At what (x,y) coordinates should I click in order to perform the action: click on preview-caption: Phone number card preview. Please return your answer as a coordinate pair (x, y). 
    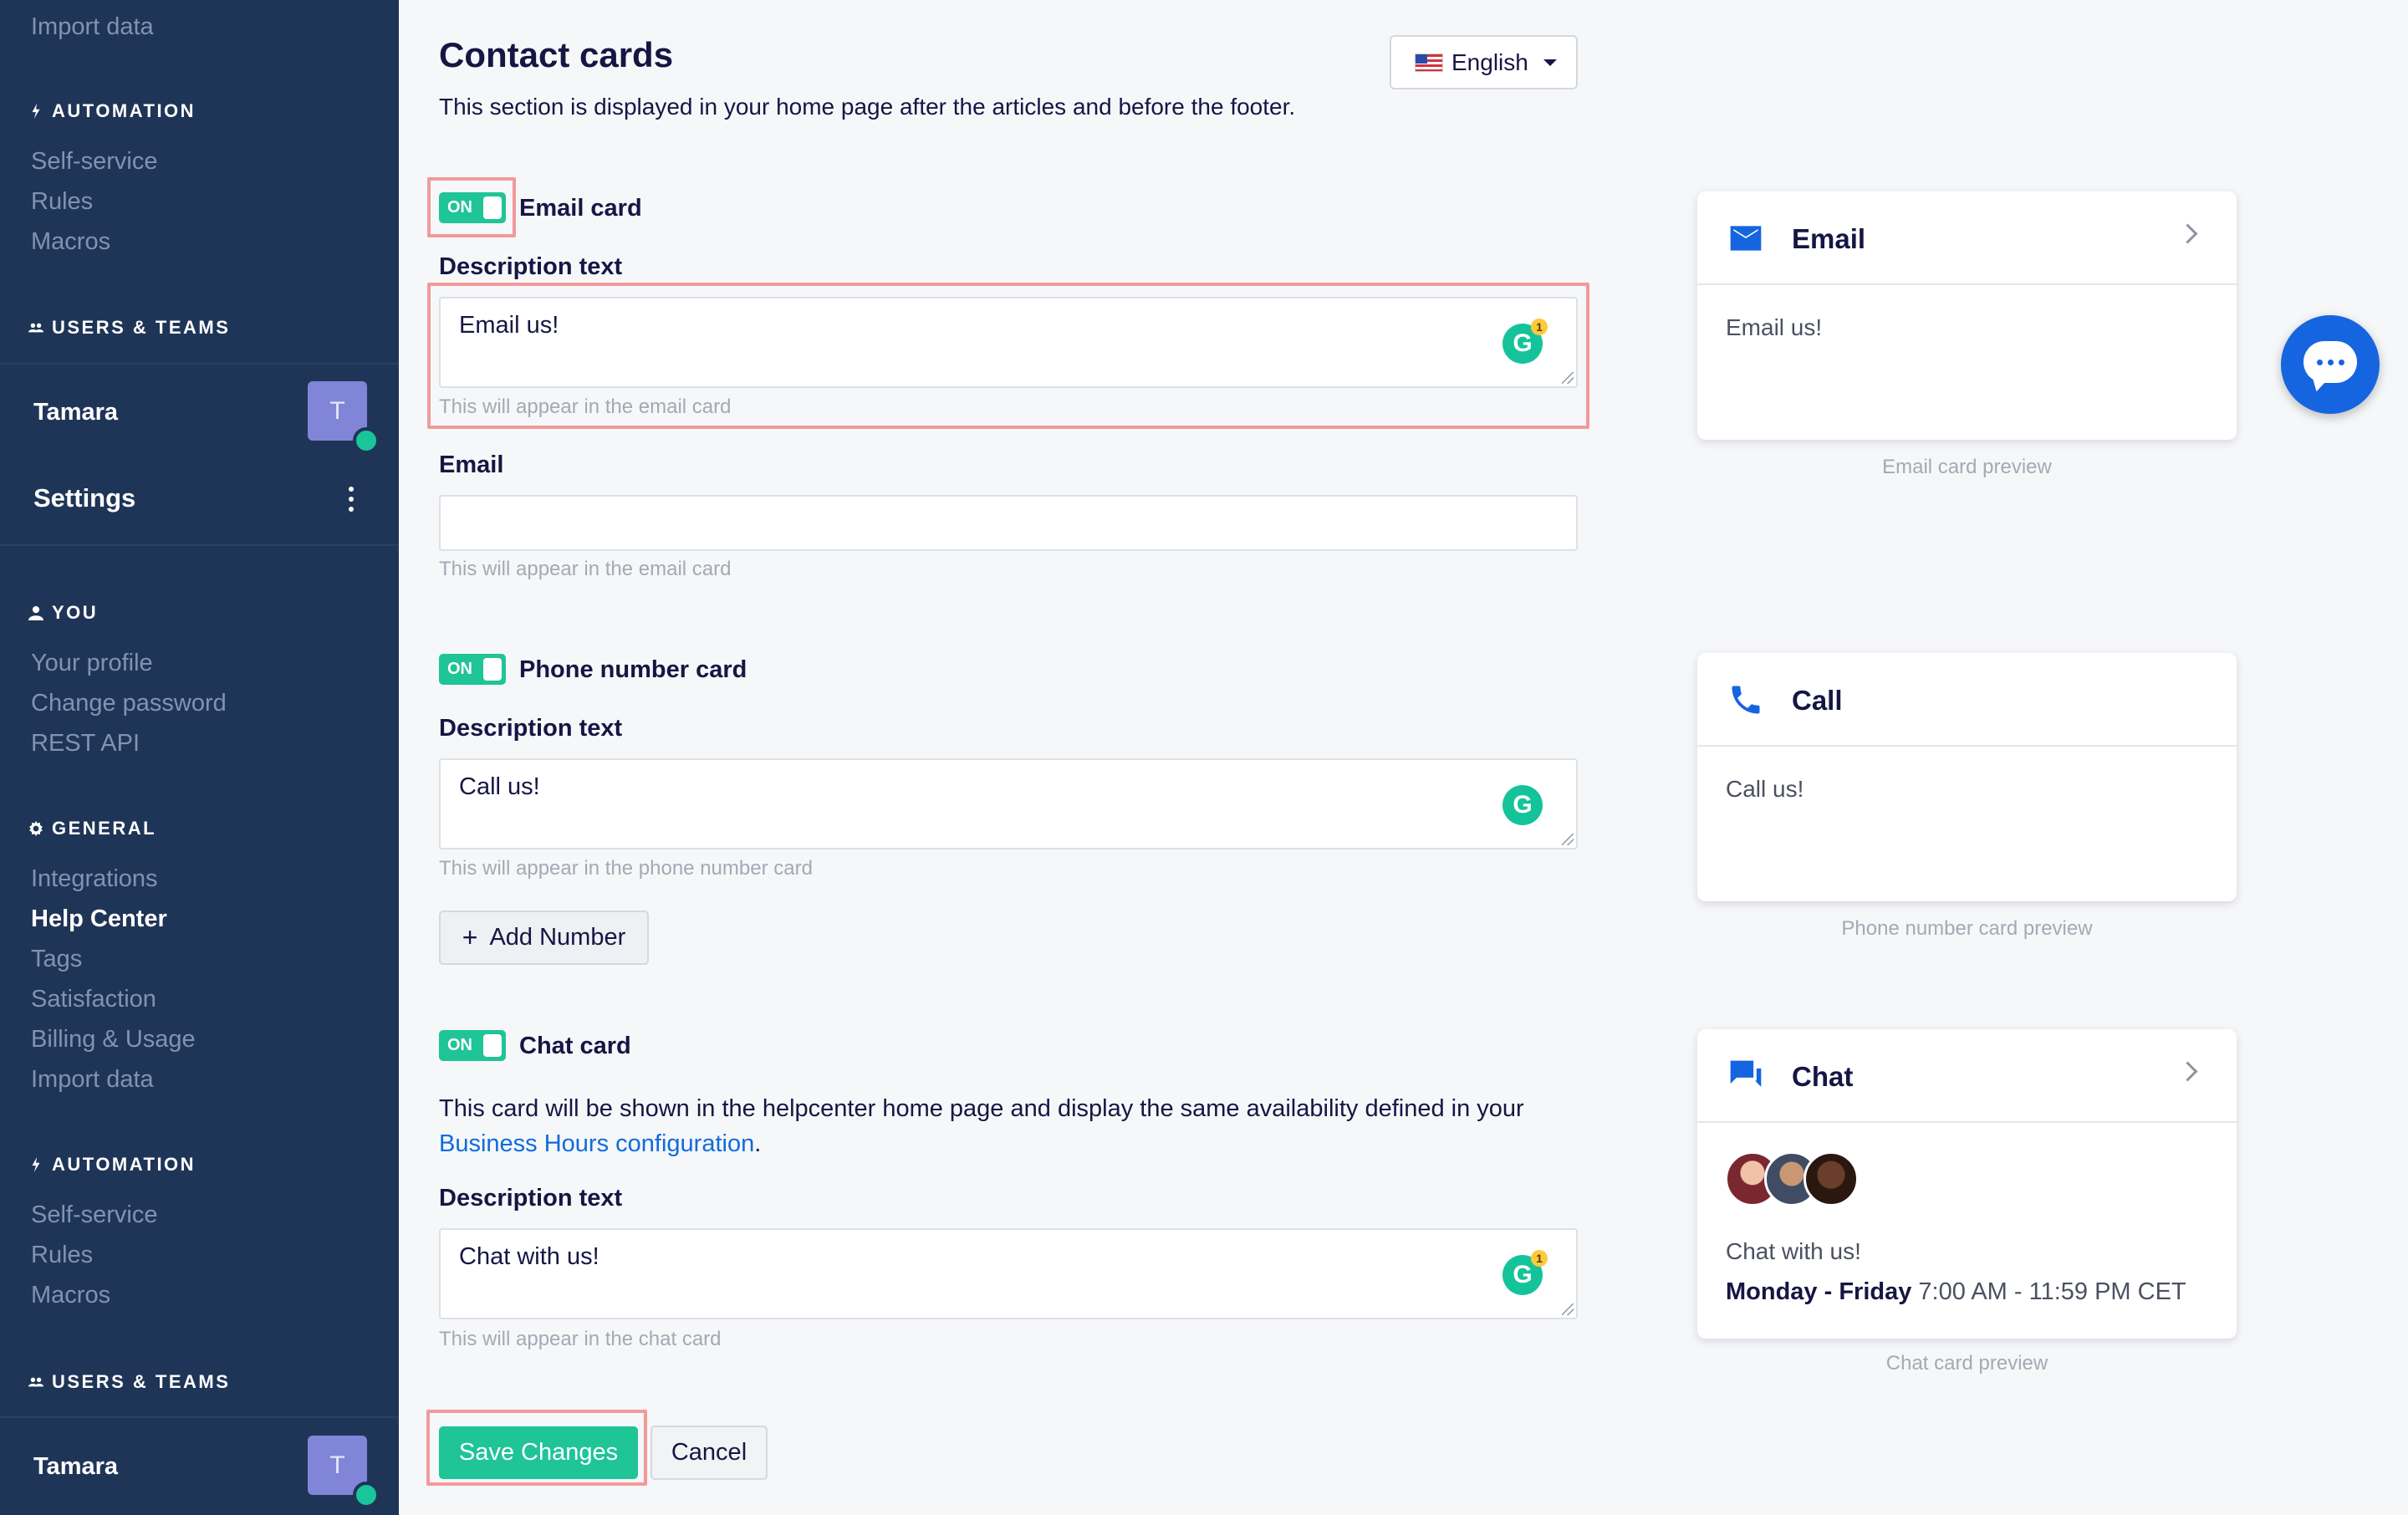
    Looking at the image, I should click on (1967, 928).